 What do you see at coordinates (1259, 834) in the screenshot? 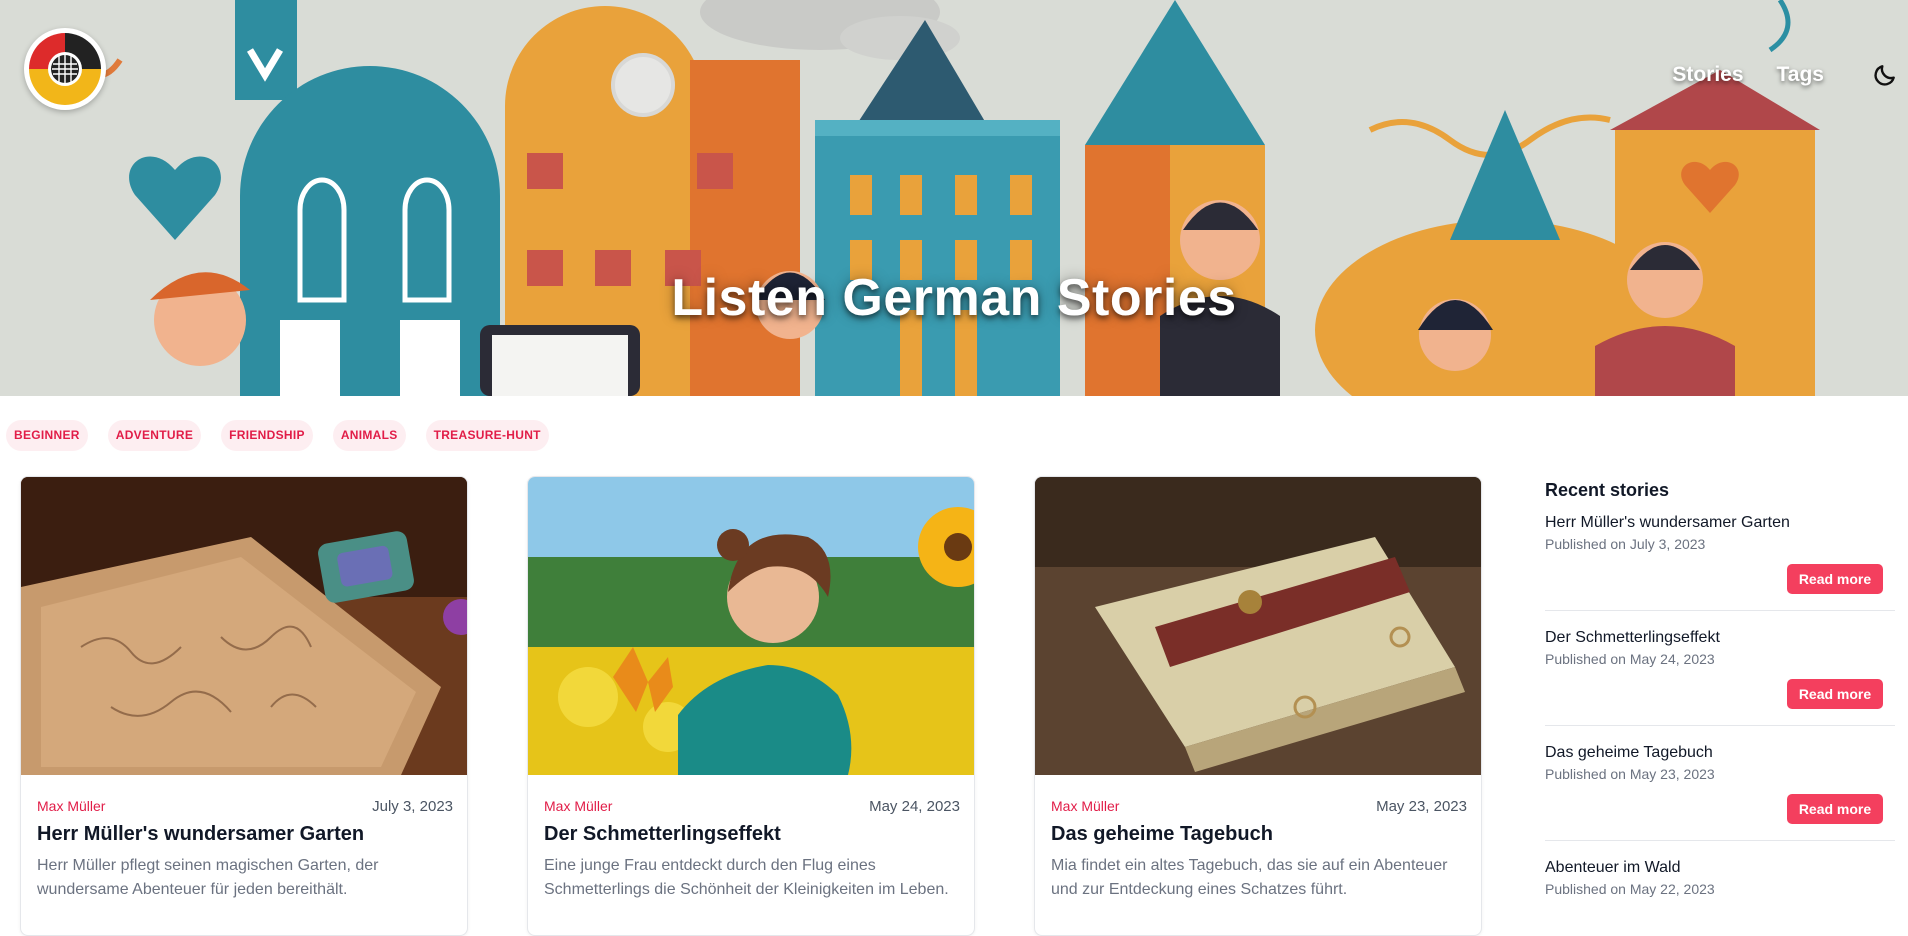
I see `card-title: Das geheime Tagebuch` at bounding box center [1259, 834].